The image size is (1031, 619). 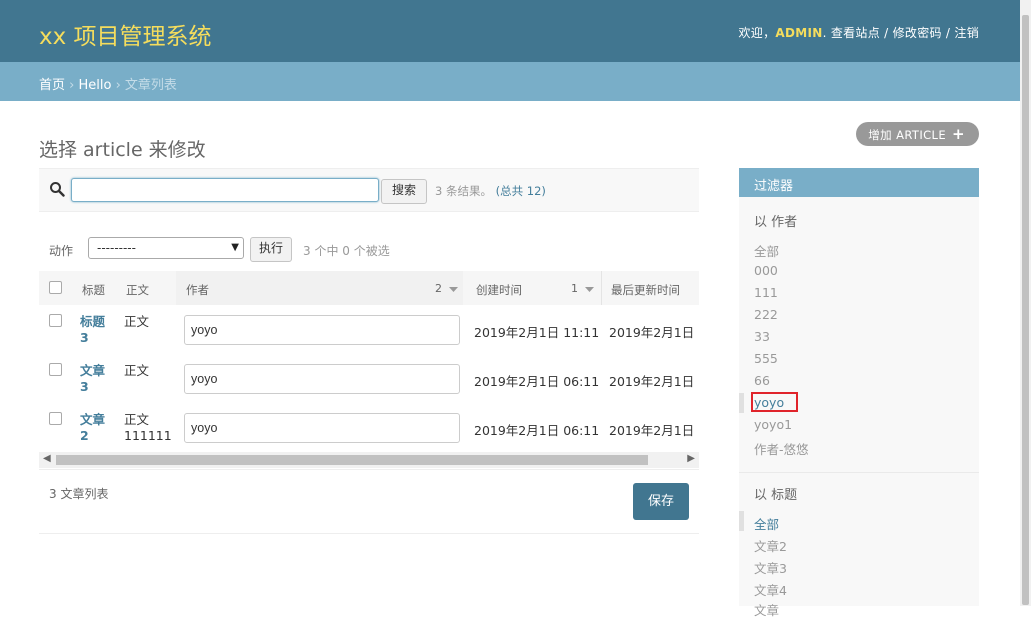 What do you see at coordinates (661, 501) in the screenshot?
I see `save-button: 保存` at bounding box center [661, 501].